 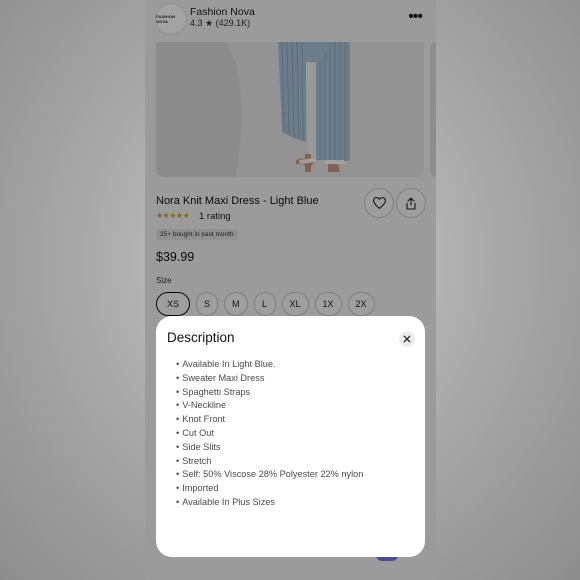 I want to click on modal-title: Description, so click(x=201, y=337).